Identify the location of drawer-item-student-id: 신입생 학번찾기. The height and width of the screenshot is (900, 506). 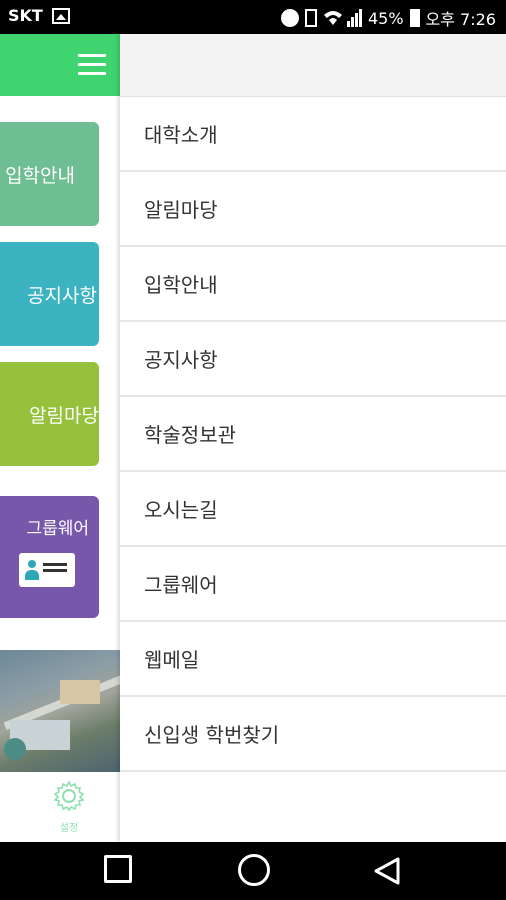
(313, 734).